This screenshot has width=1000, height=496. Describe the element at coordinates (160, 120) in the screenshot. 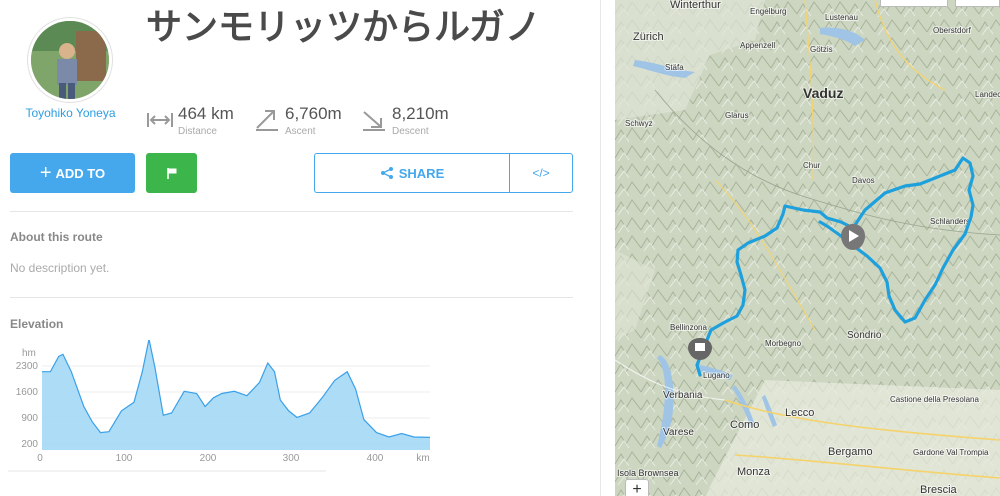

I see `distance-icon` at that location.